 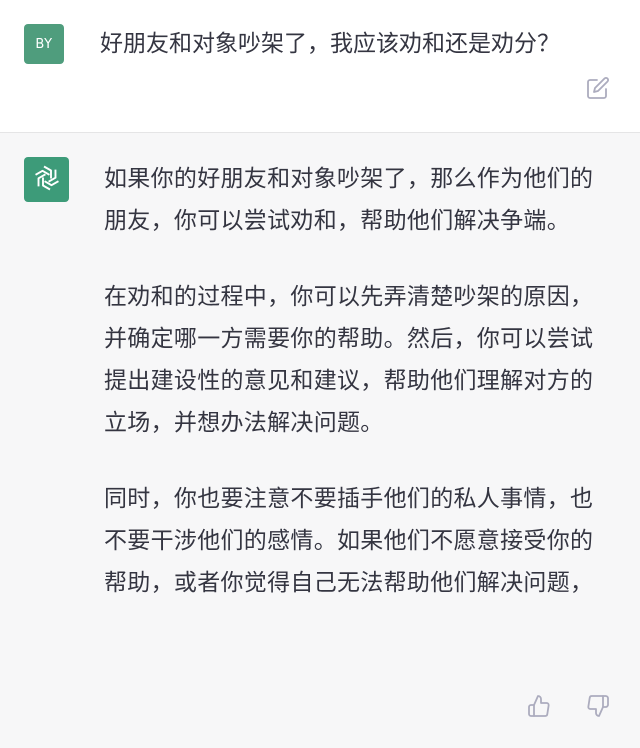 I want to click on thumbs-up-button, so click(x=539, y=708).